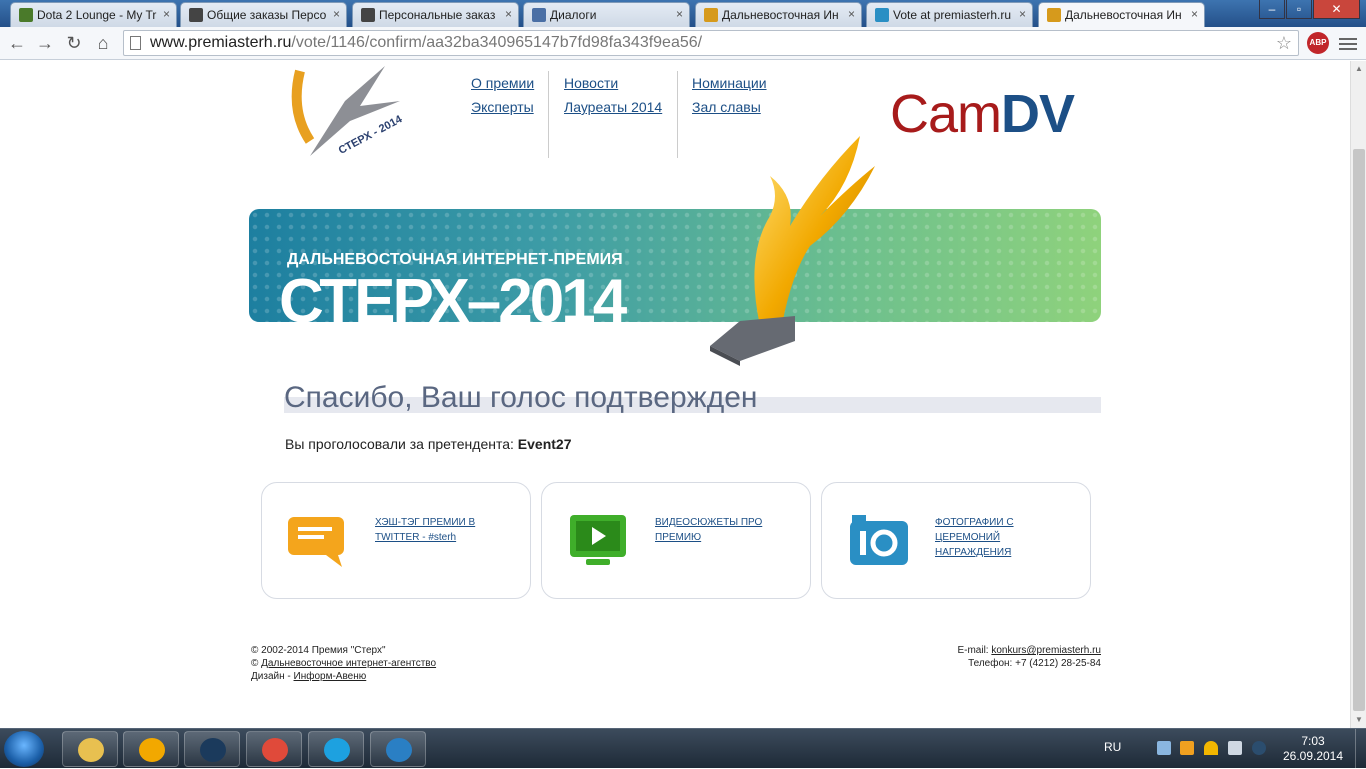  What do you see at coordinates (1358, 69) in the screenshot?
I see `scroll-up-arrow: ▲` at bounding box center [1358, 69].